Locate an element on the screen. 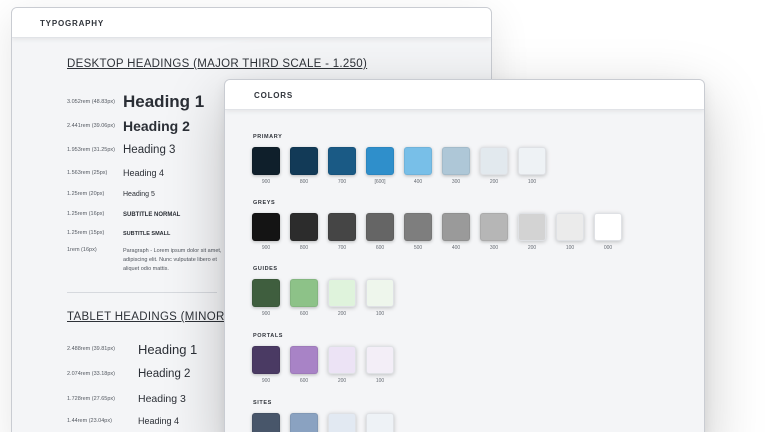 Image resolution: width=768 pixels, height=432 pixels. color-chip-label: 900 is located at coordinates (266, 381).